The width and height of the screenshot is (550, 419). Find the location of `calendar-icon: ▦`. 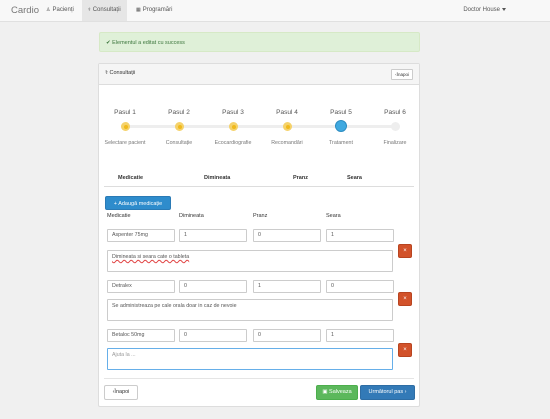

calendar-icon: ▦ is located at coordinates (138, 10).